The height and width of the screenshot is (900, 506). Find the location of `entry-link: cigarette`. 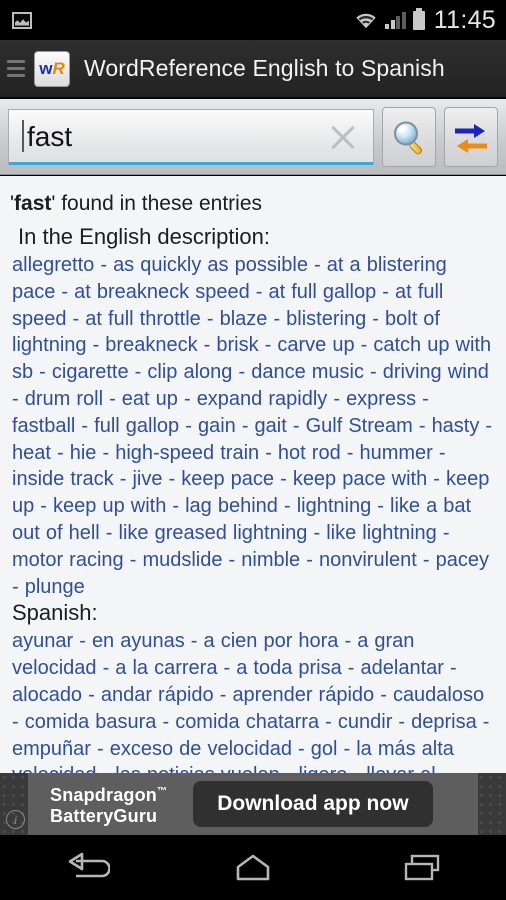

entry-link: cigarette is located at coordinates (90, 372).